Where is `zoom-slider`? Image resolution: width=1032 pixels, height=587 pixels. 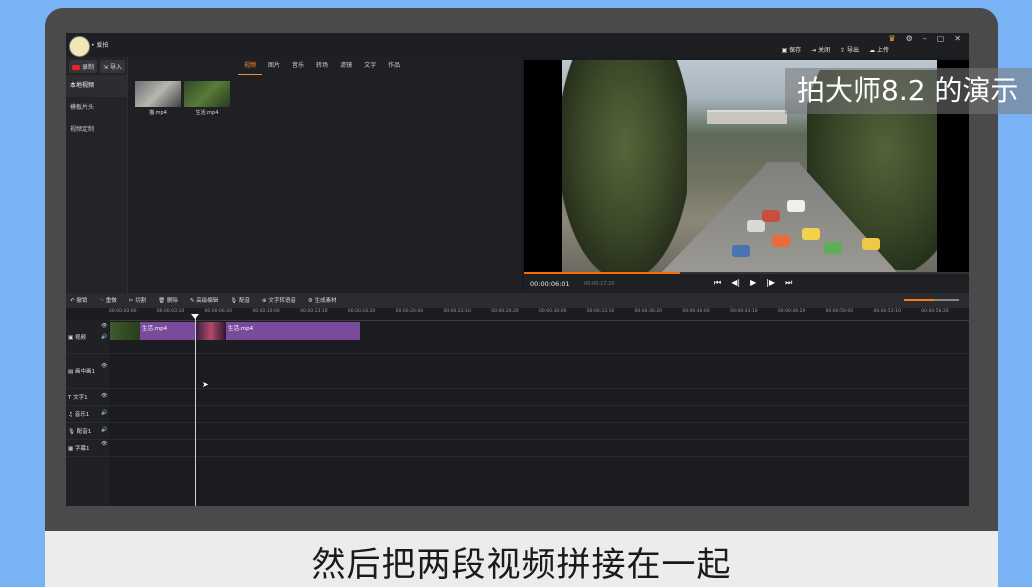
zoom-slider is located at coordinates (931, 300).